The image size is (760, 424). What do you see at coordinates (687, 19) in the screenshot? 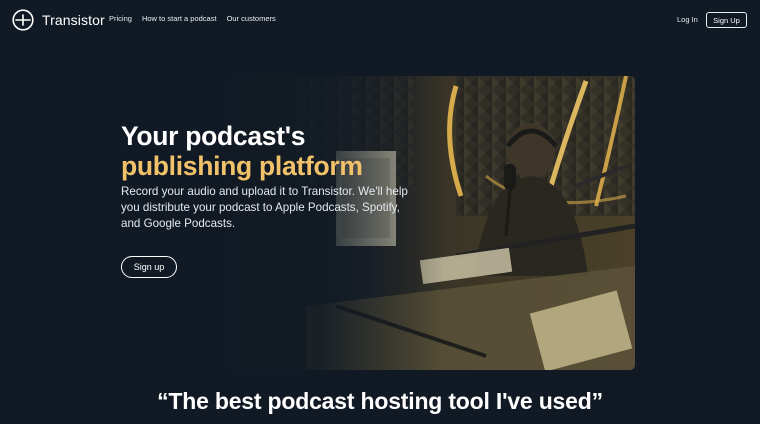
I see `login-link: Log In` at bounding box center [687, 19].